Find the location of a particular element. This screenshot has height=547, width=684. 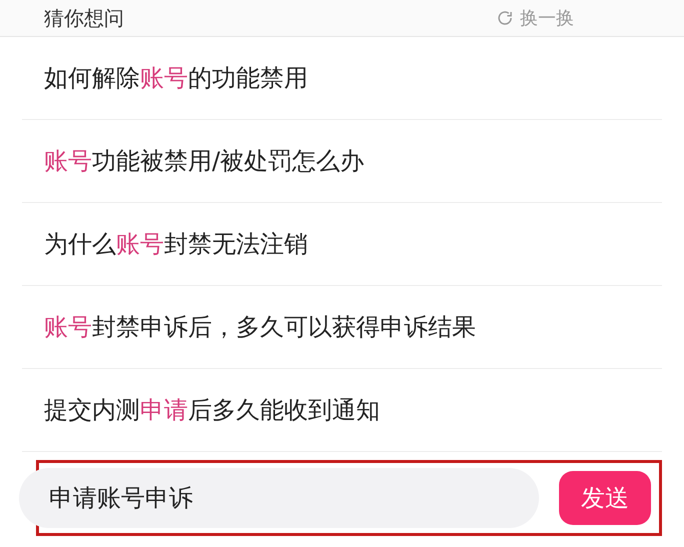

question-text: 提交内测申请后多久能收到通知 is located at coordinates (212, 410).